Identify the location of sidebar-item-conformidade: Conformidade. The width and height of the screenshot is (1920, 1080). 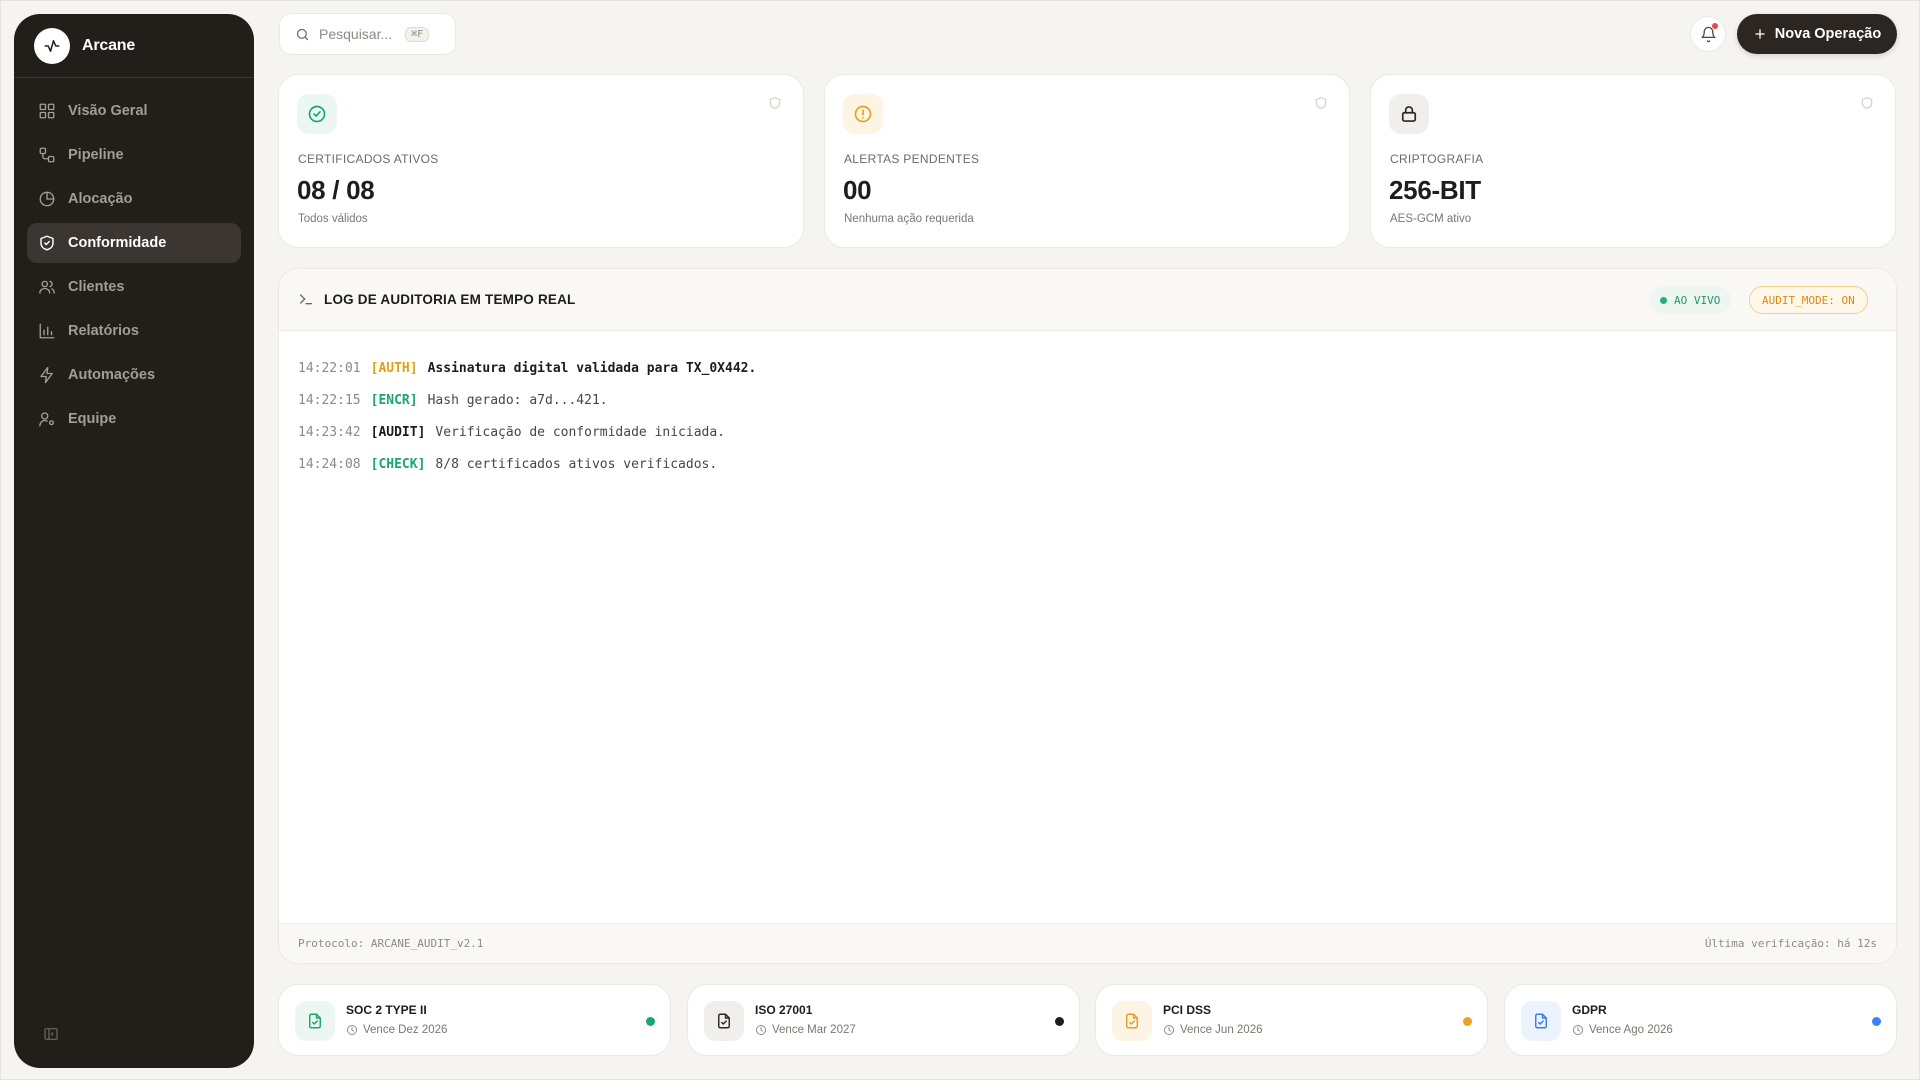
(134, 243).